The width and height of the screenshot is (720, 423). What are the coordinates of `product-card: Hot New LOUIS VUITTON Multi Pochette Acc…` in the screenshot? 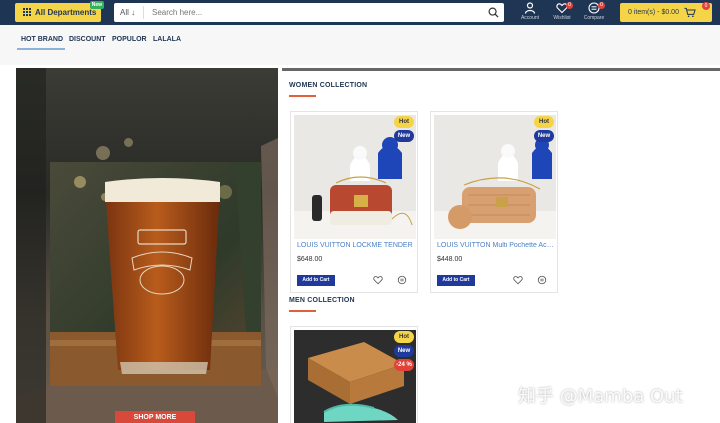 It's located at (494, 202).